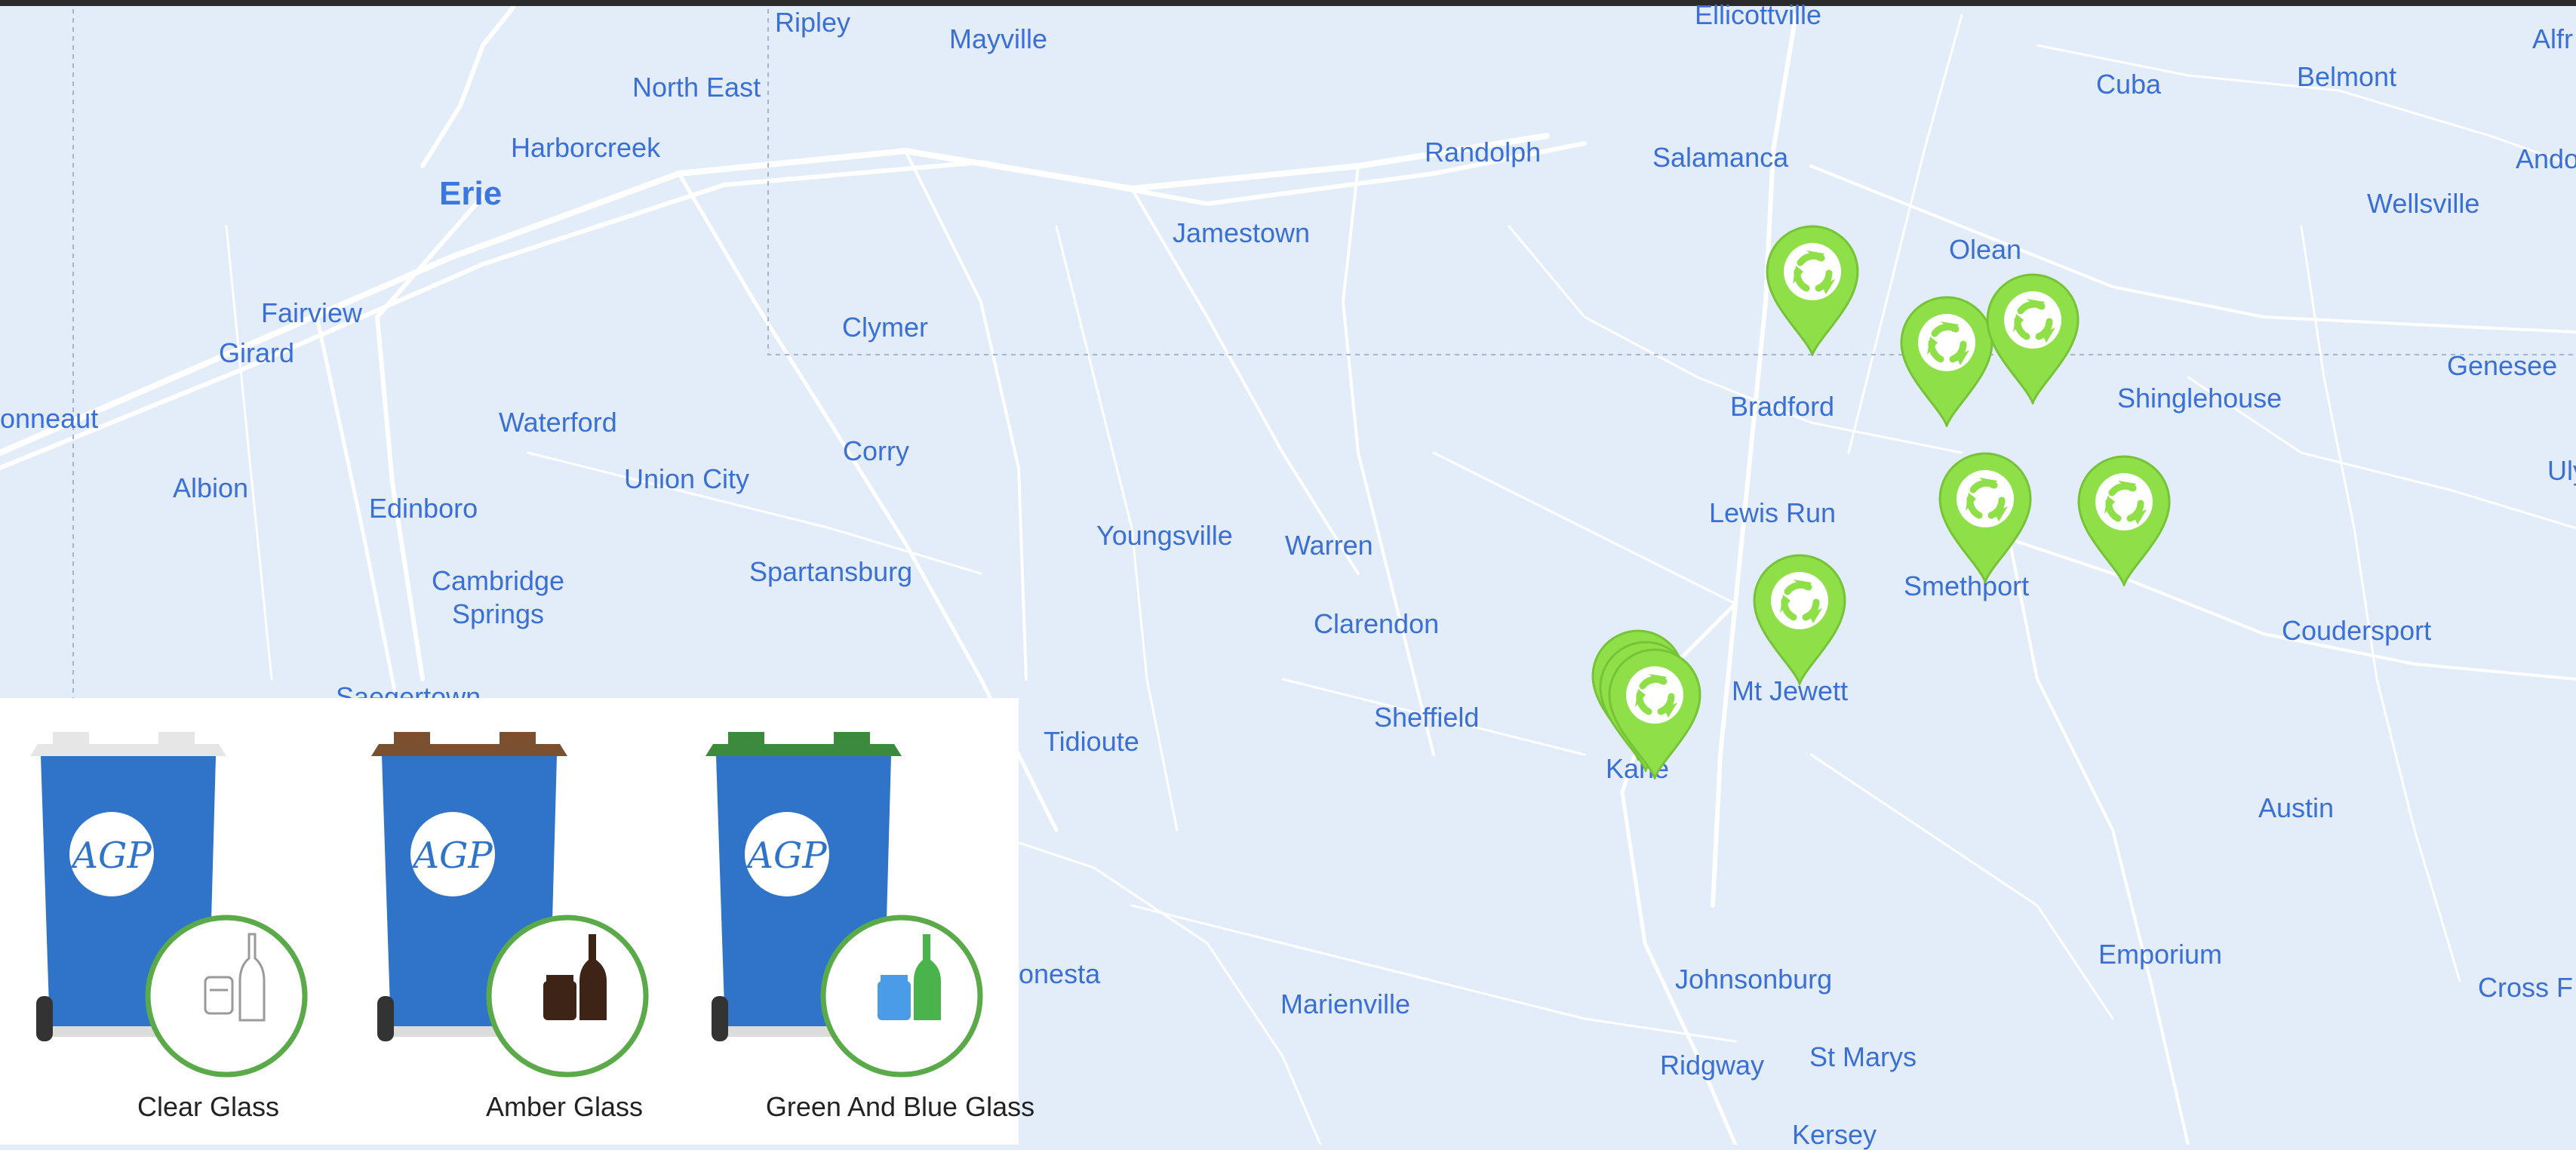  I want to click on place-label: Johnsonburg, so click(1754, 979).